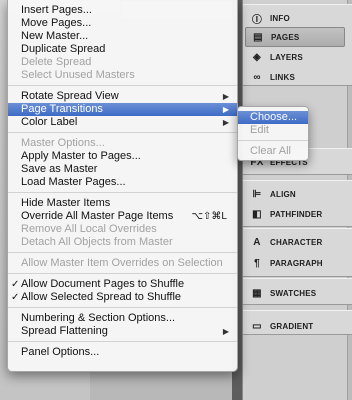 The image size is (352, 400). I want to click on submenu-item-clear-all: Clear All, so click(273, 151).